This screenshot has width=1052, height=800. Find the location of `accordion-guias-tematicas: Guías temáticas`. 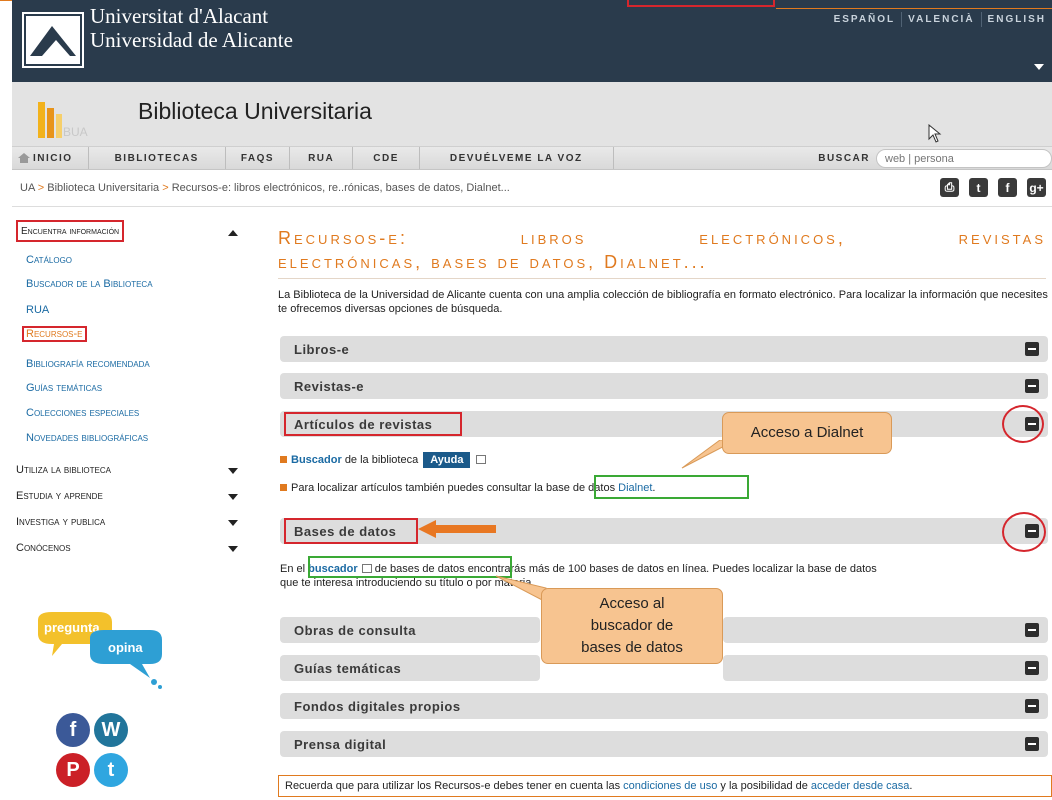

accordion-guias-tematicas: Guías temáticas is located at coordinates (410, 668).